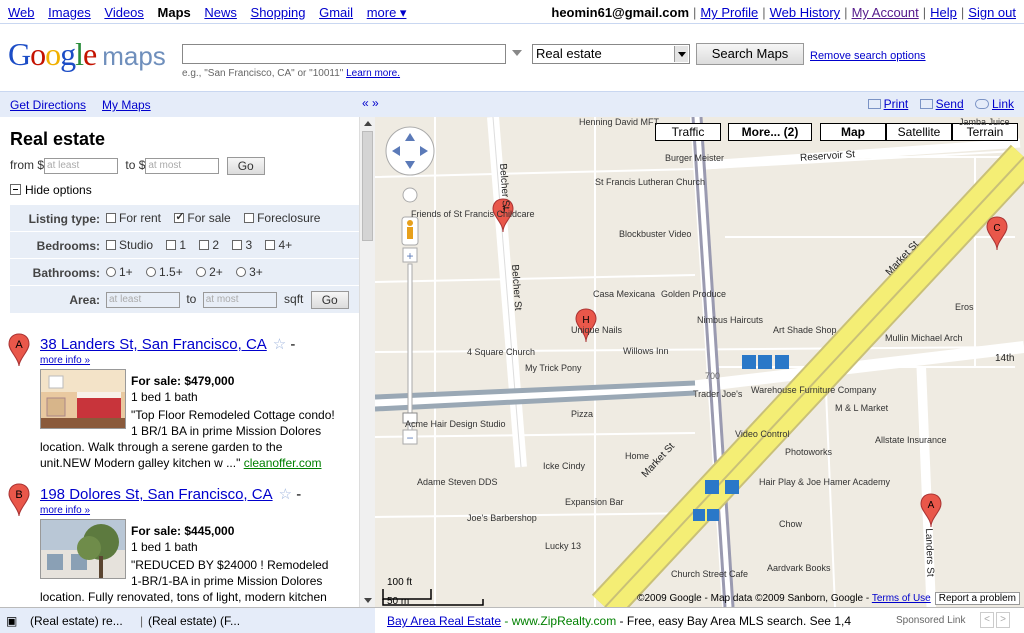  Describe the element at coordinates (370, 103) in the screenshot. I see `collapse-sidebar-icon: « »` at that location.